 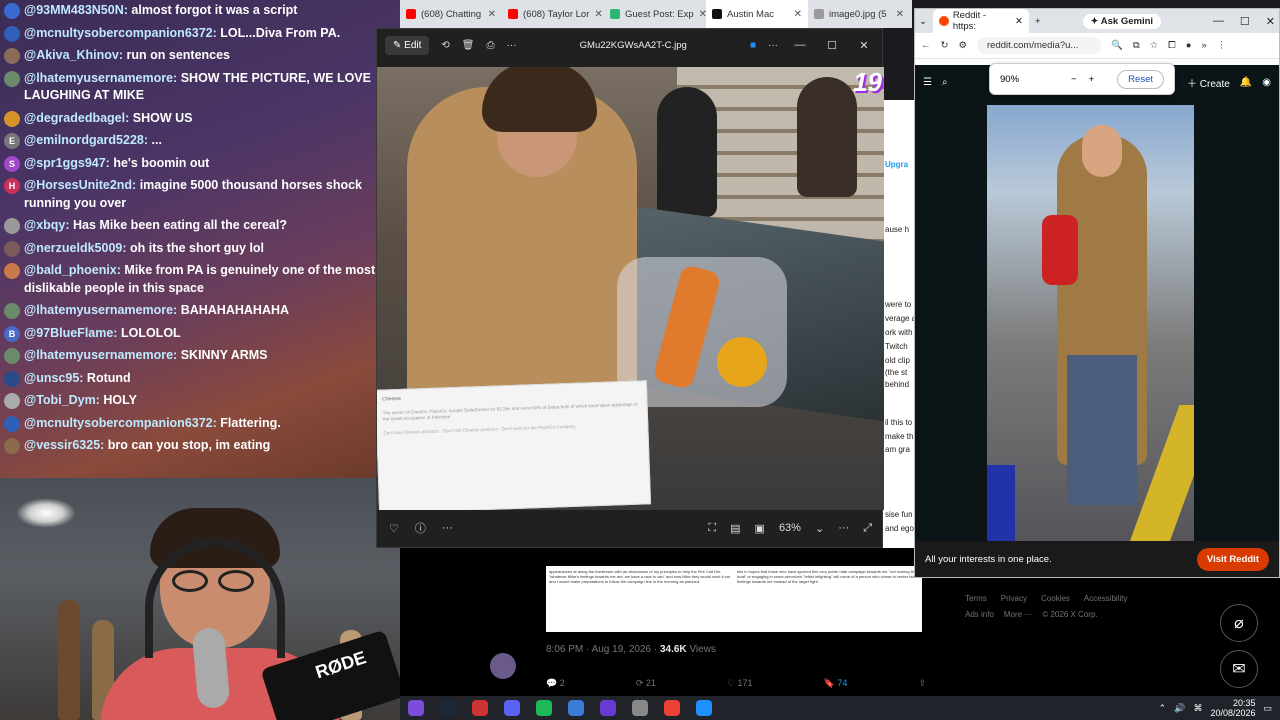 I want to click on notifications-icon: 🔔, so click(x=1246, y=82).